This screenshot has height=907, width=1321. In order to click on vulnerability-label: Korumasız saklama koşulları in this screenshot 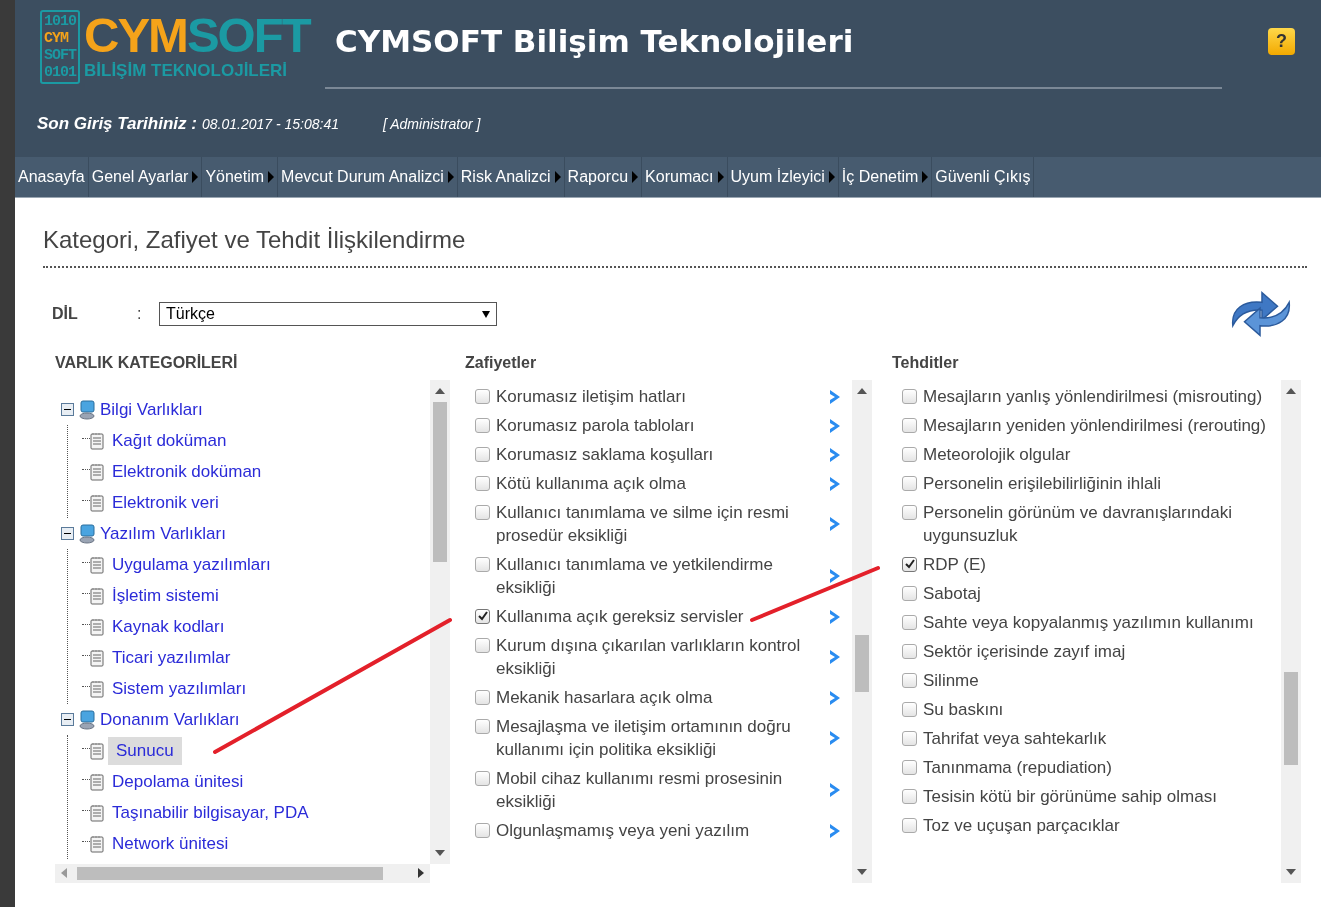, I will do `click(605, 455)`.